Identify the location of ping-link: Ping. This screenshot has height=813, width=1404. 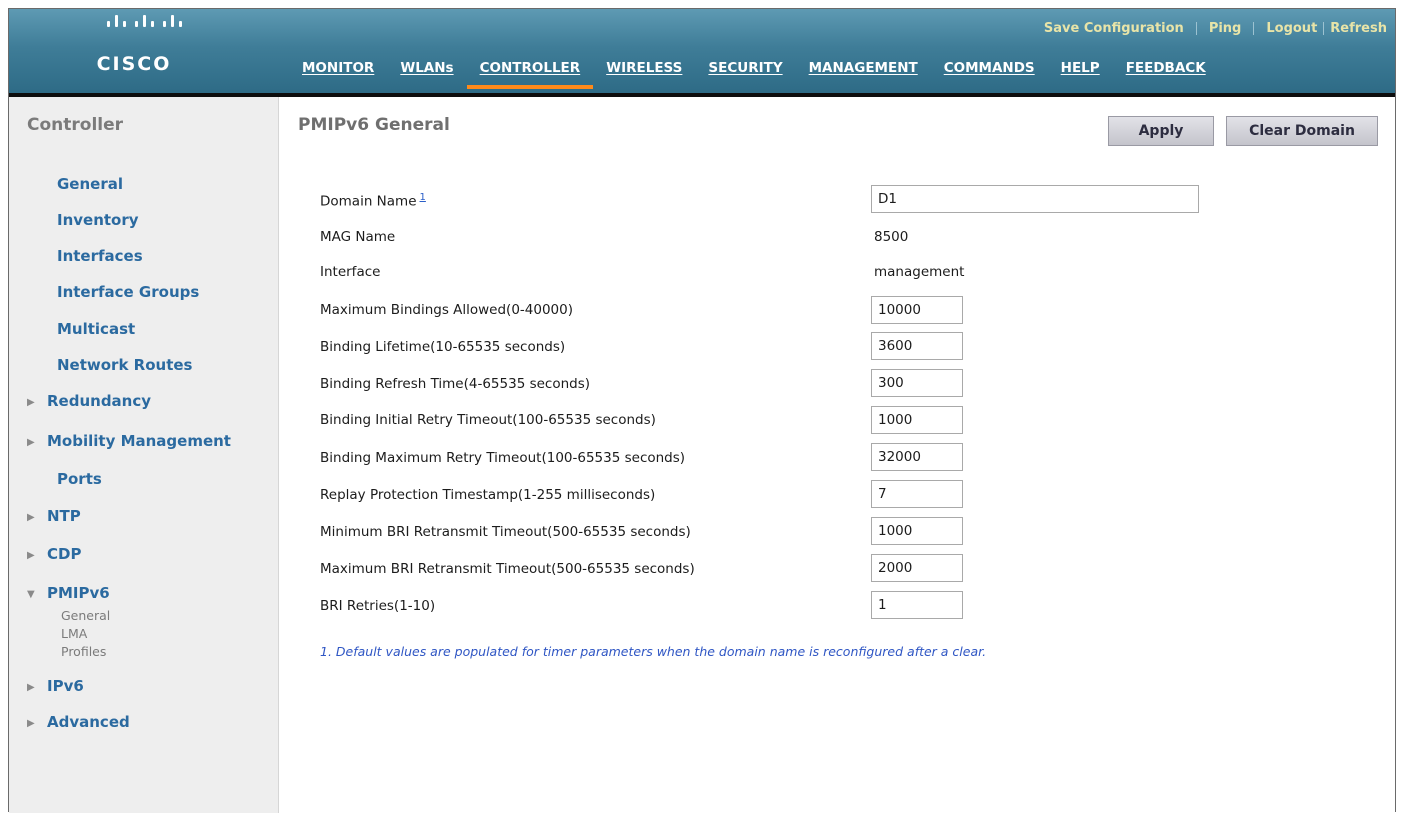
(1225, 28).